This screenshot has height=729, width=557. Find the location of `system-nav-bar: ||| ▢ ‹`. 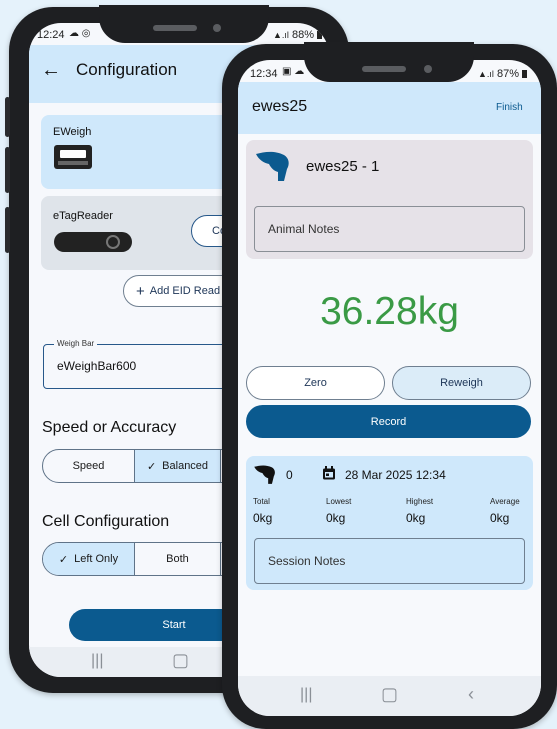

system-nav-bar: ||| ▢ ‹ is located at coordinates (389, 696).